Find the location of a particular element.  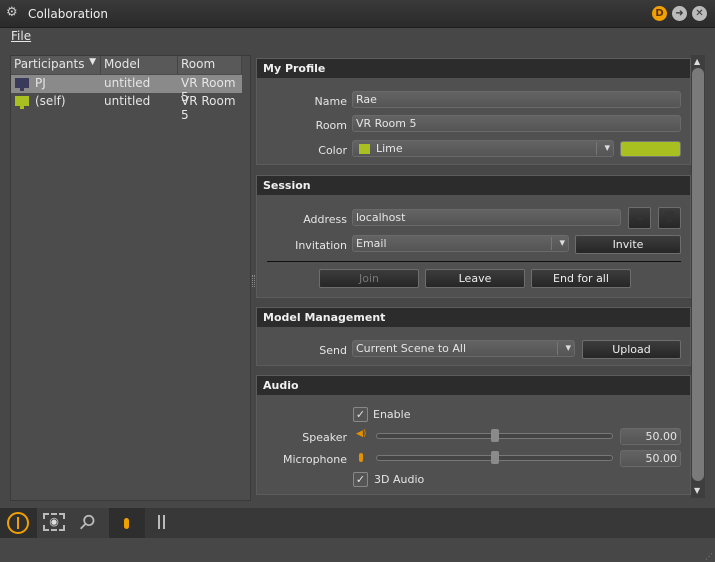

bottom-toolbar: ◉ ⚲ is located at coordinates (357, 523).